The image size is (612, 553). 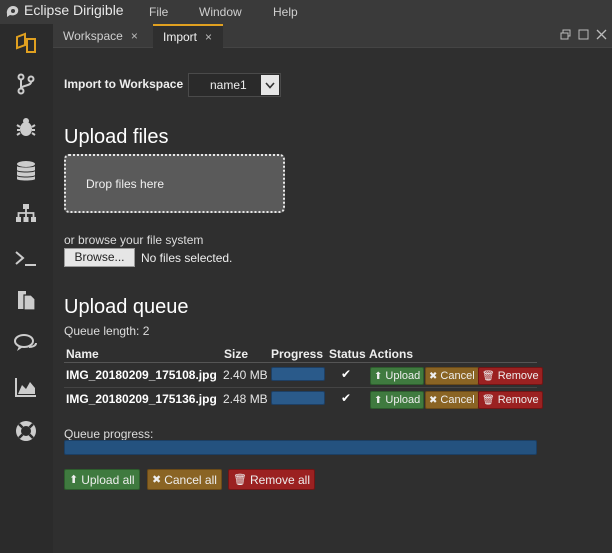 I want to click on tab-label: Workspace, so click(x=93, y=36).